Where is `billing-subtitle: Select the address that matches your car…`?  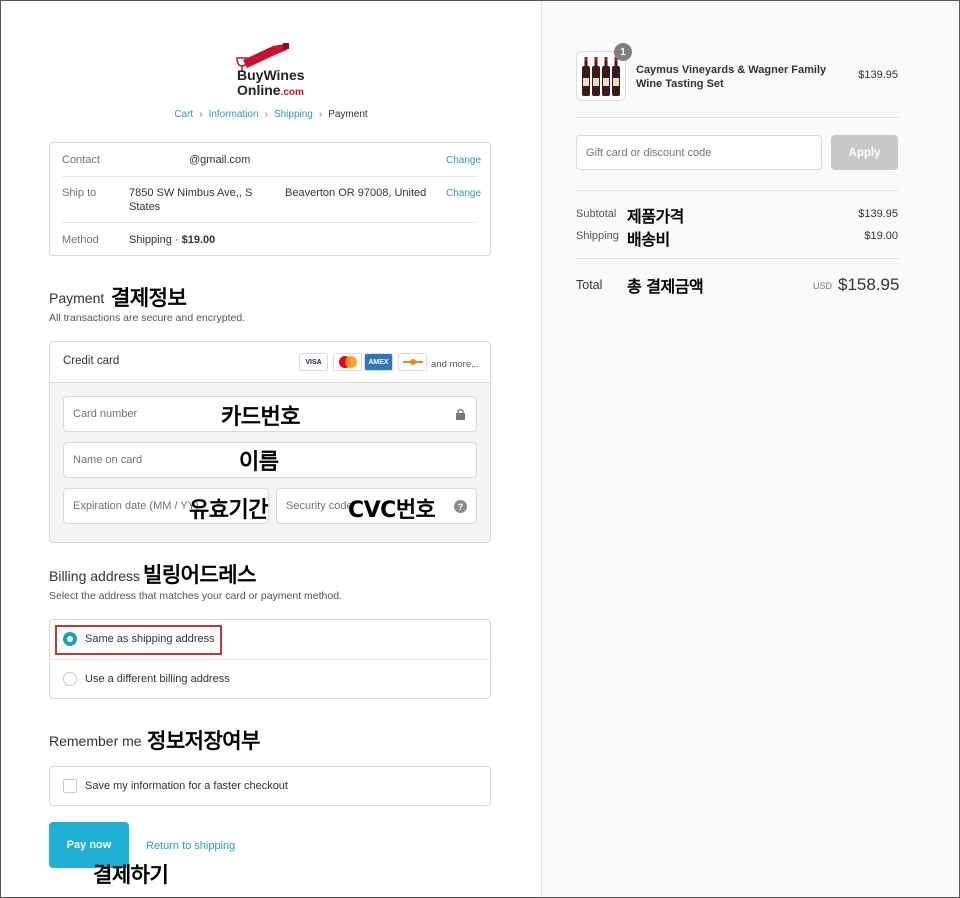 billing-subtitle: Select the address that matches your car… is located at coordinates (195, 596).